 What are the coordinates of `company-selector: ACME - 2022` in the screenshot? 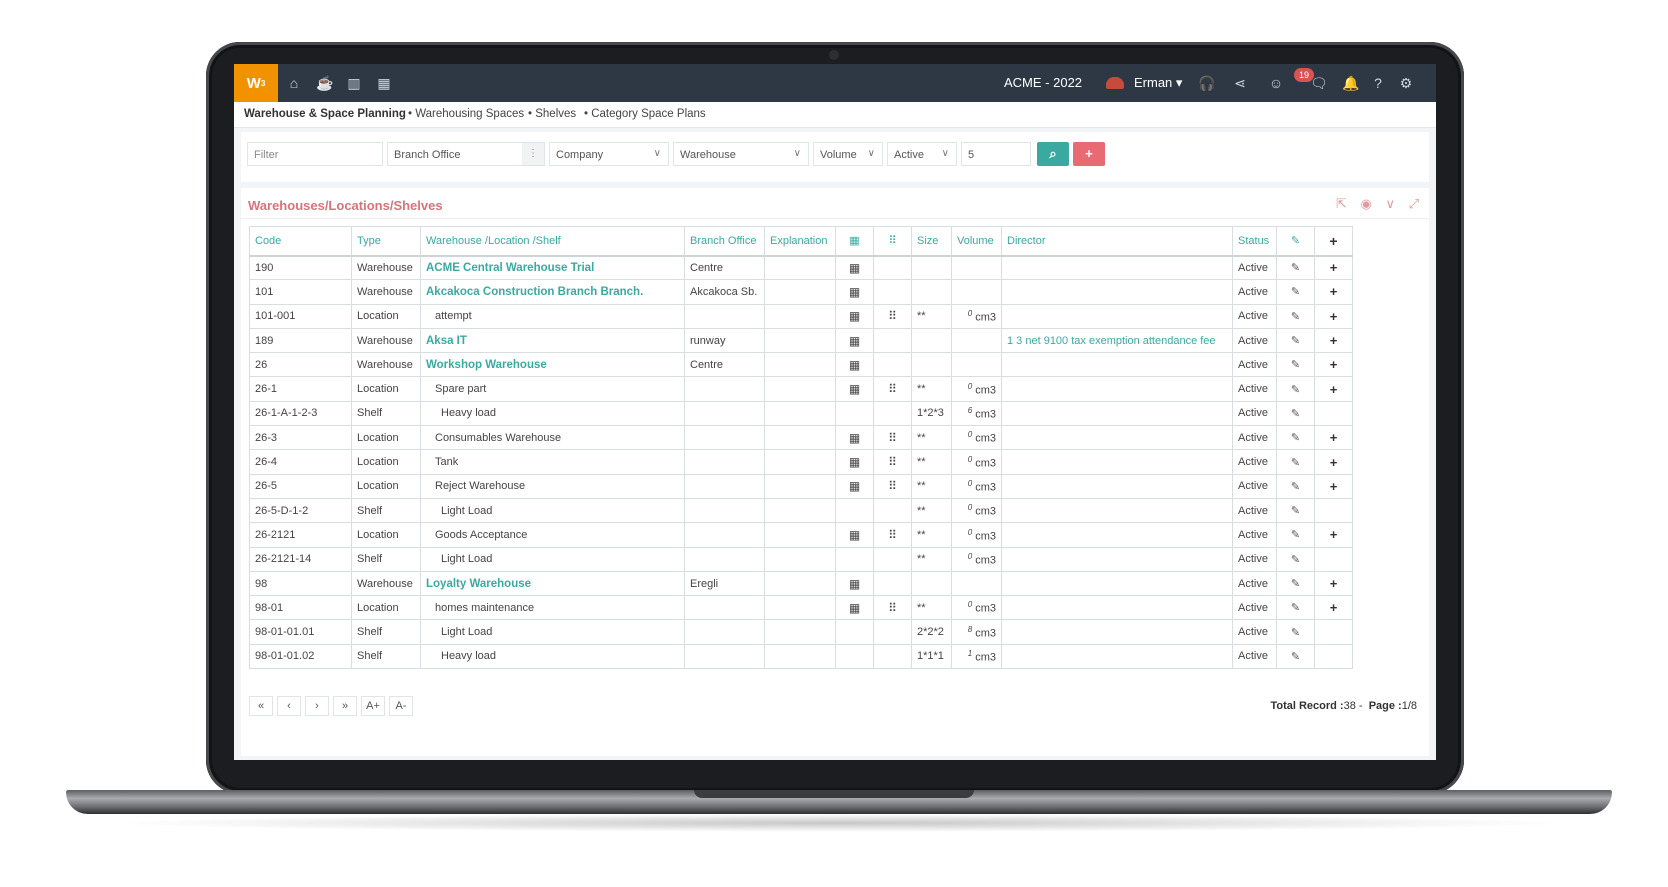 It's located at (1043, 82).